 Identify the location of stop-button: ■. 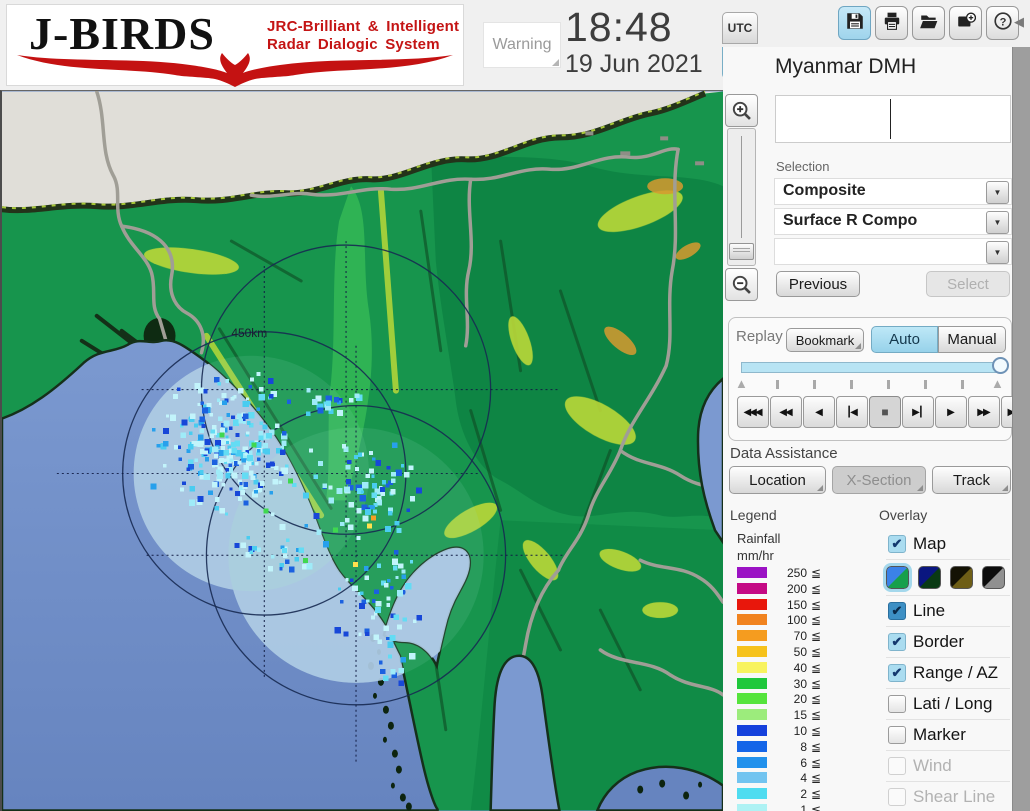
(885, 412).